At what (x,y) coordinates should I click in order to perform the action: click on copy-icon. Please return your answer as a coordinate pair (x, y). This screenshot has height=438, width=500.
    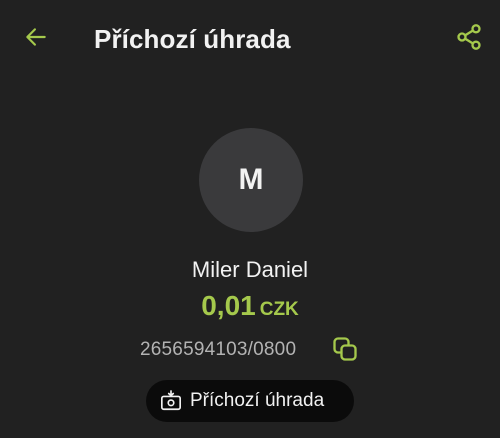
    Looking at the image, I should click on (345, 351).